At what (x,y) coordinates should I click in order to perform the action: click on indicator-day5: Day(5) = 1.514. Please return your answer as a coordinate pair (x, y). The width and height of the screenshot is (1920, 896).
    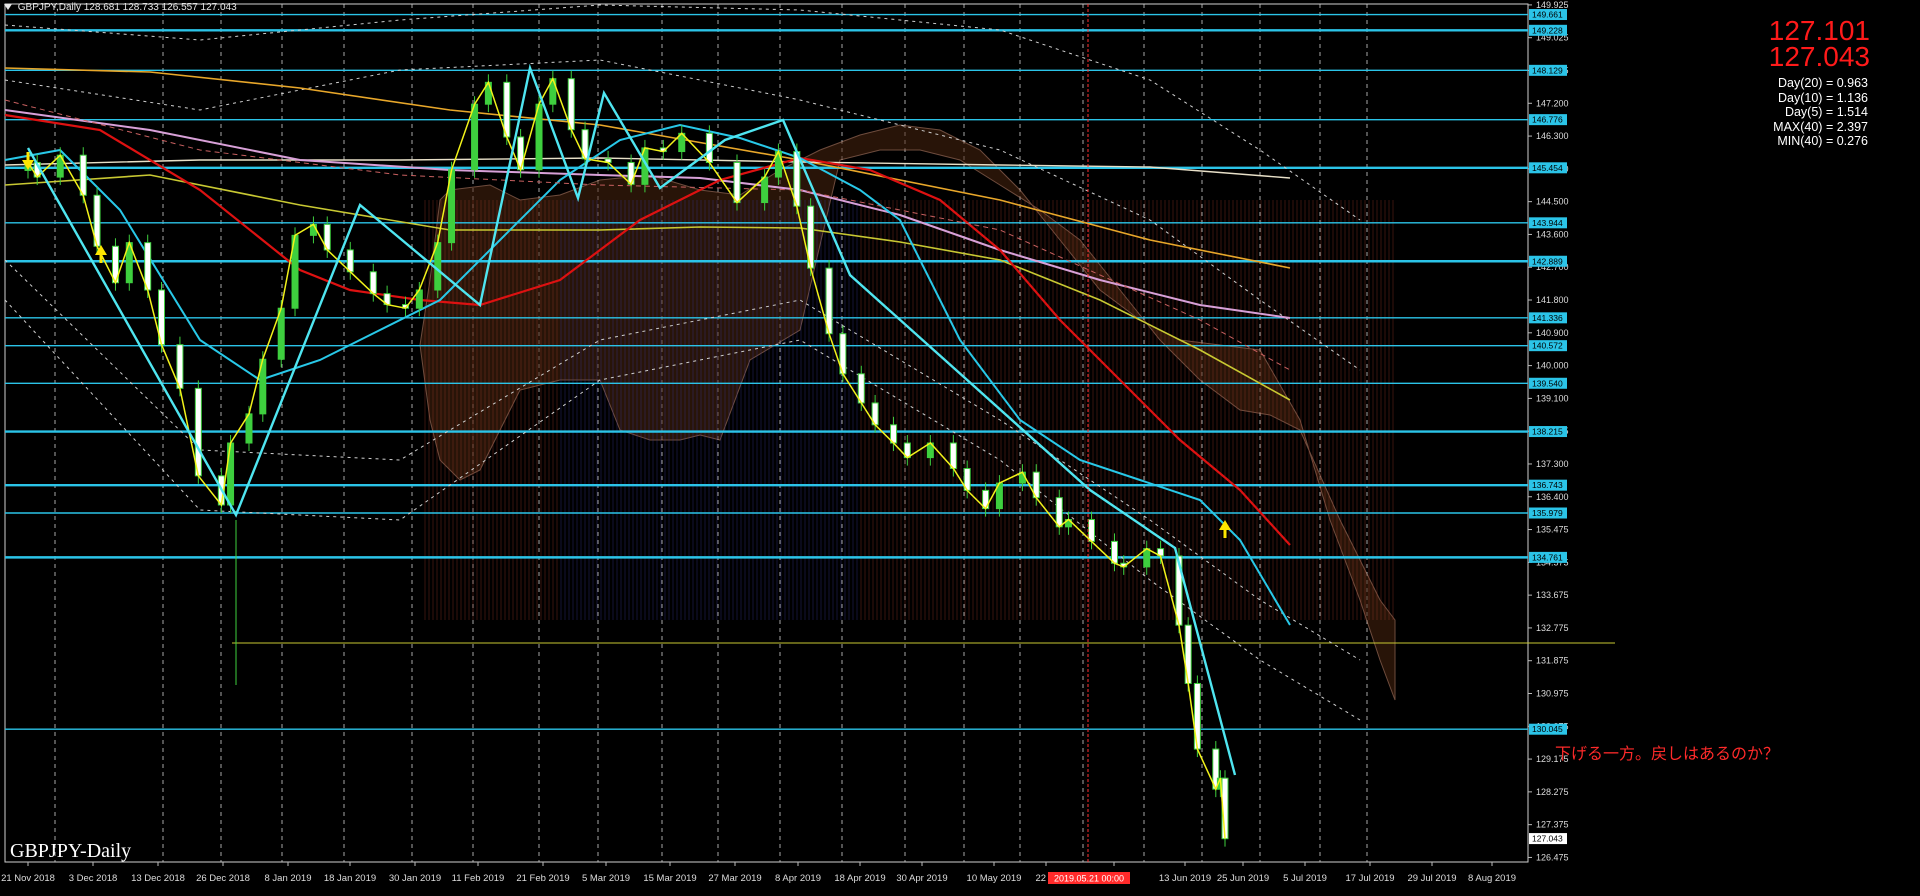
    Looking at the image, I should click on (1826, 112).